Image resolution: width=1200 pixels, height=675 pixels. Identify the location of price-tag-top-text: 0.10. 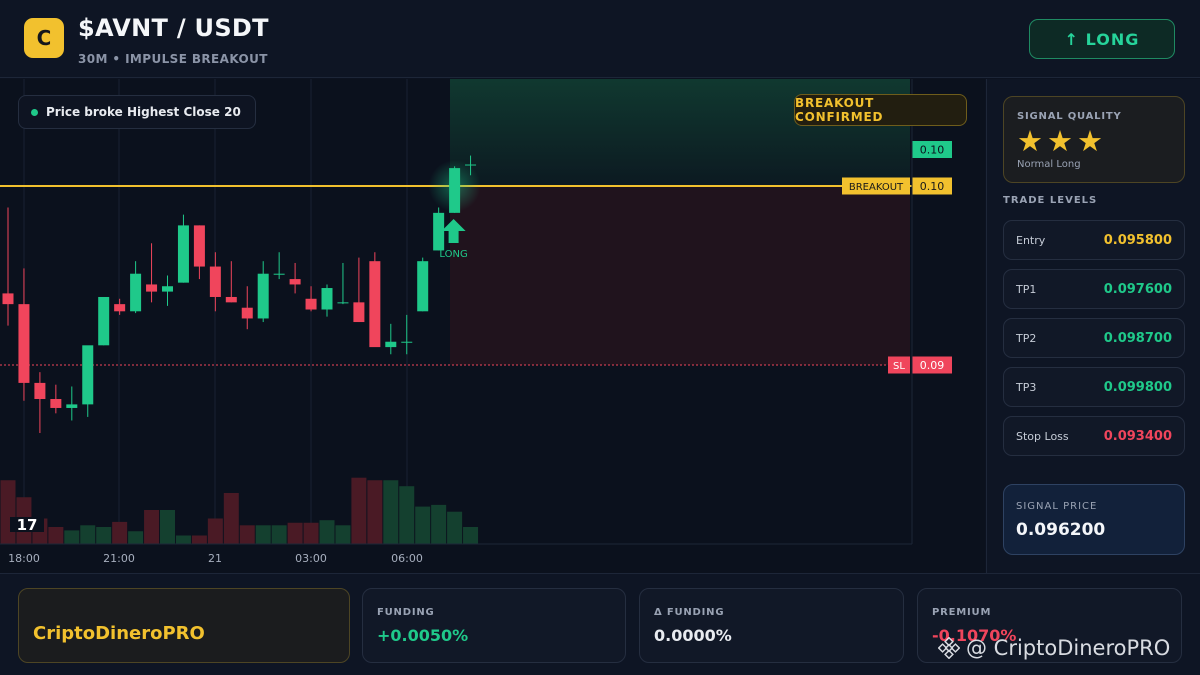
(932, 150).